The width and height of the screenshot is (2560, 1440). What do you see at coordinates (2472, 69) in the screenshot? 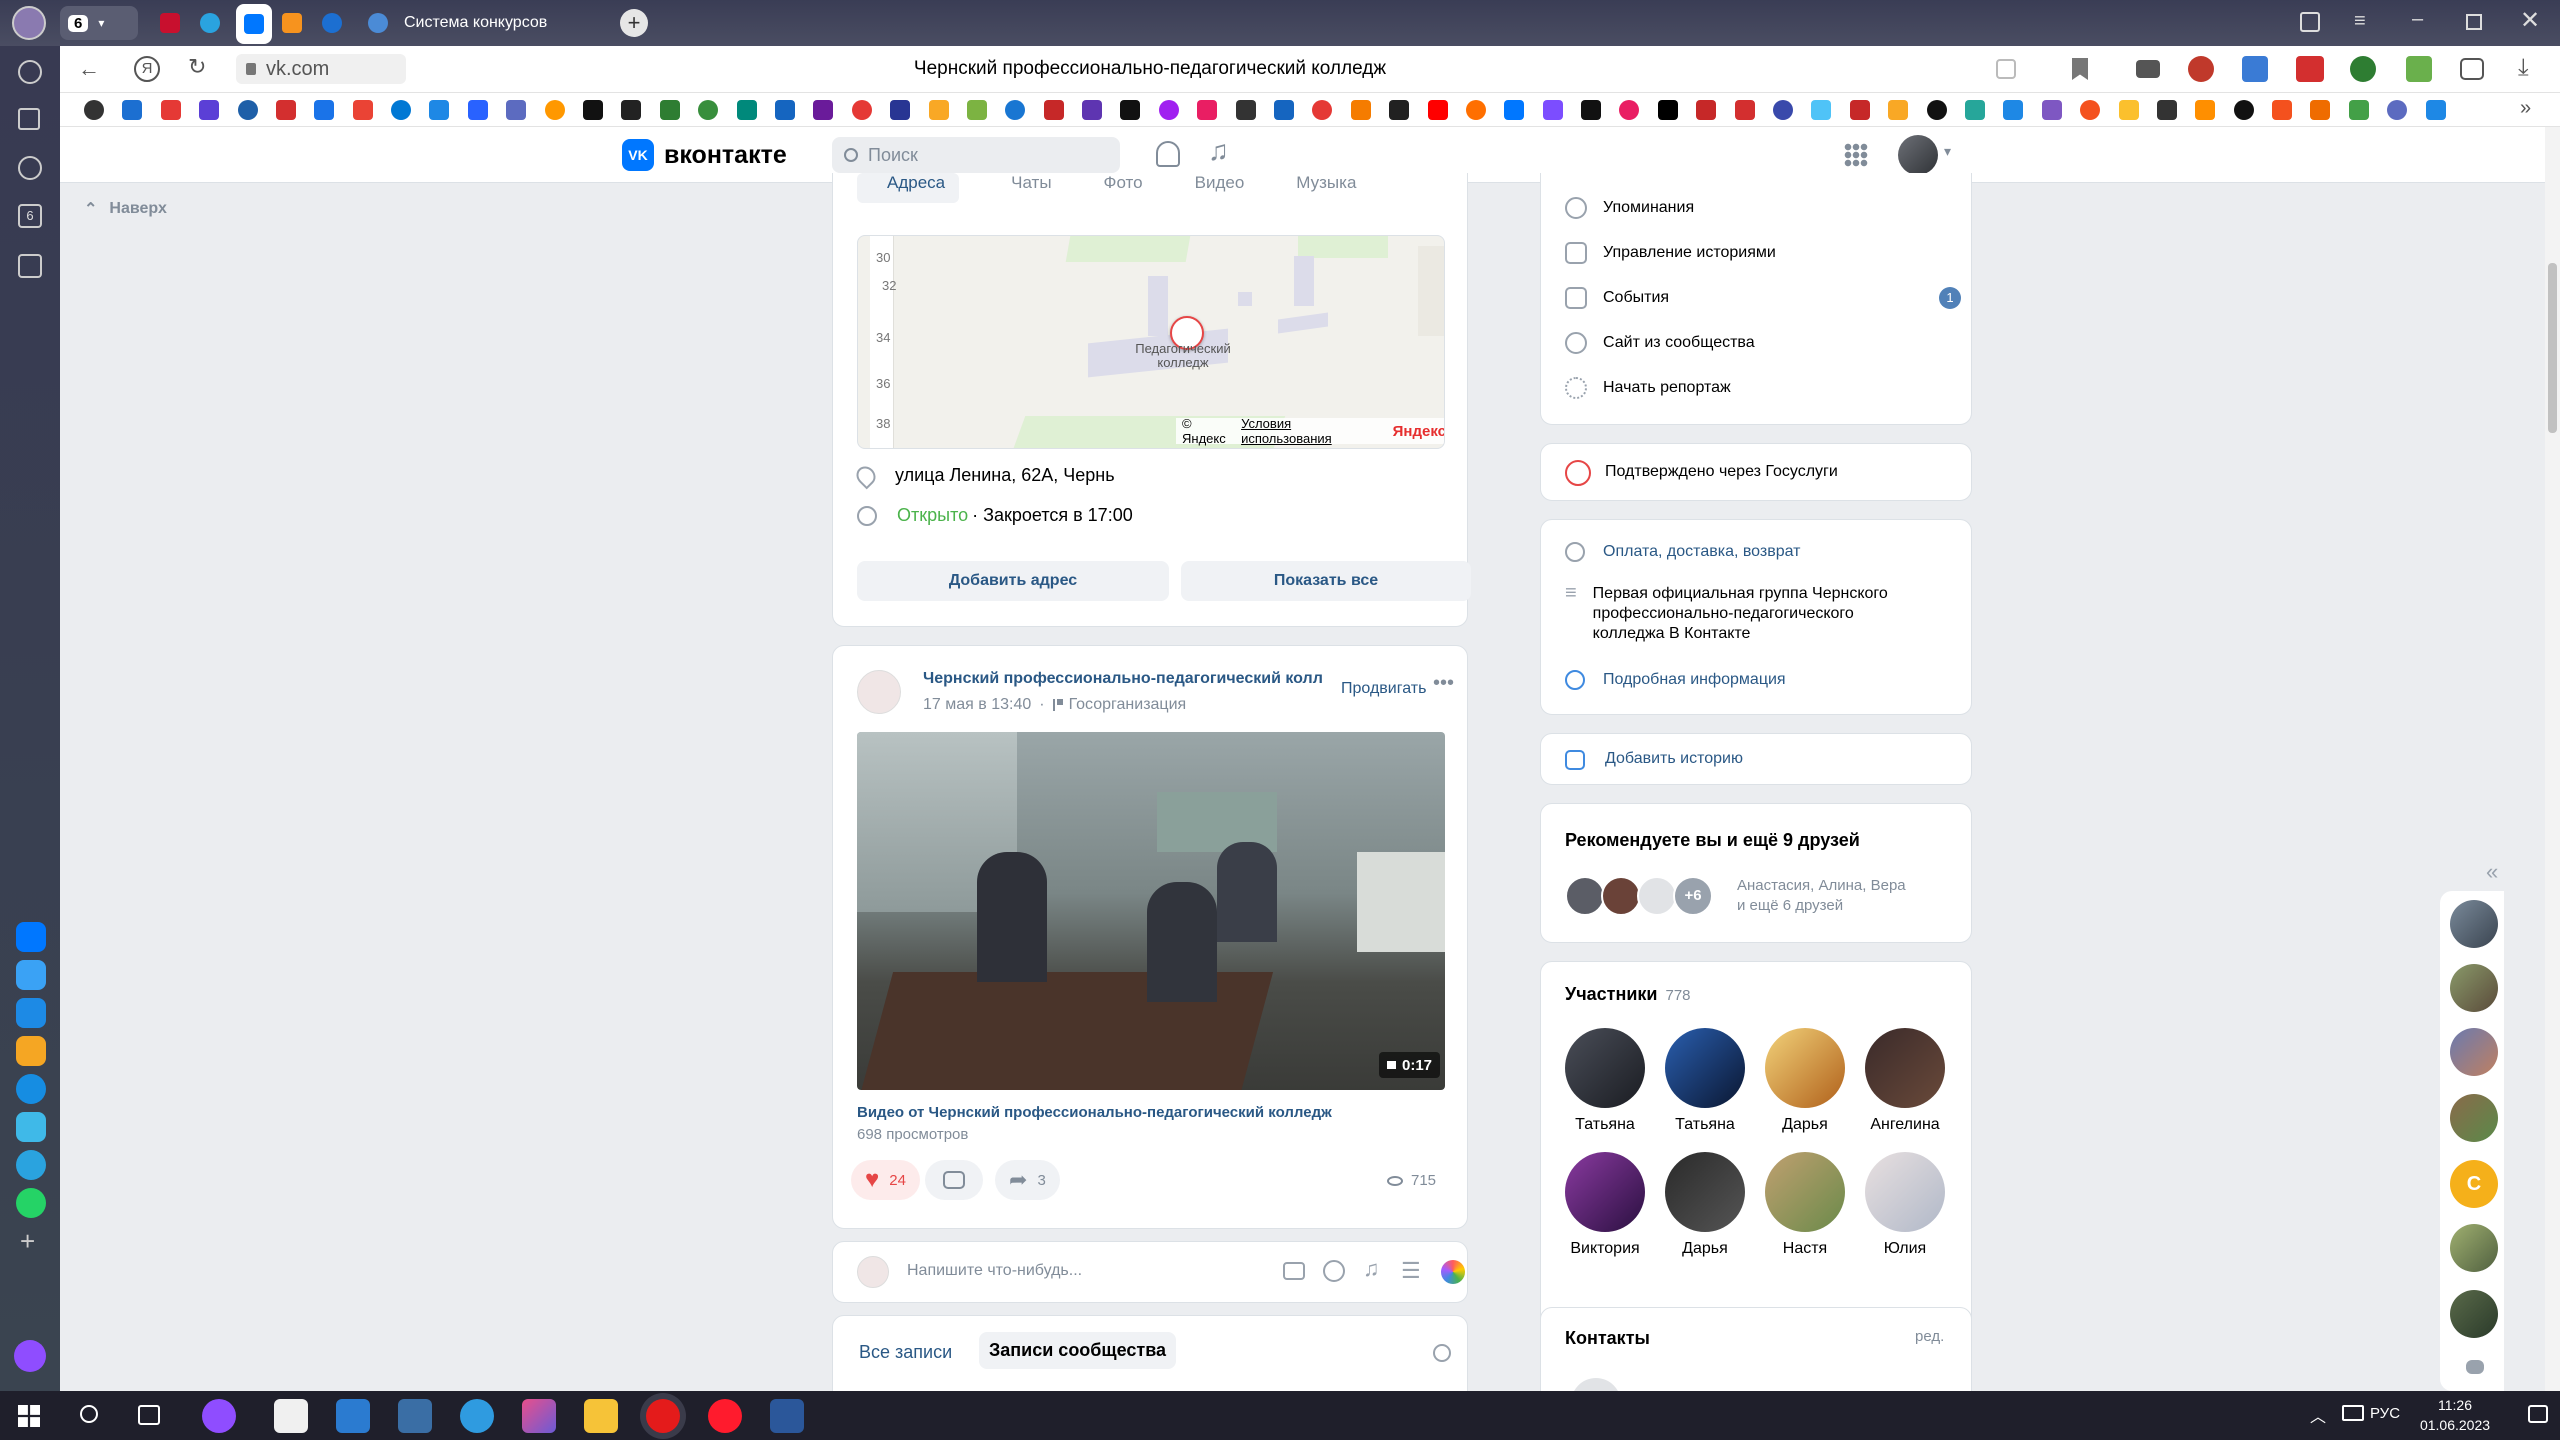
I see `chat-extension-icon` at bounding box center [2472, 69].